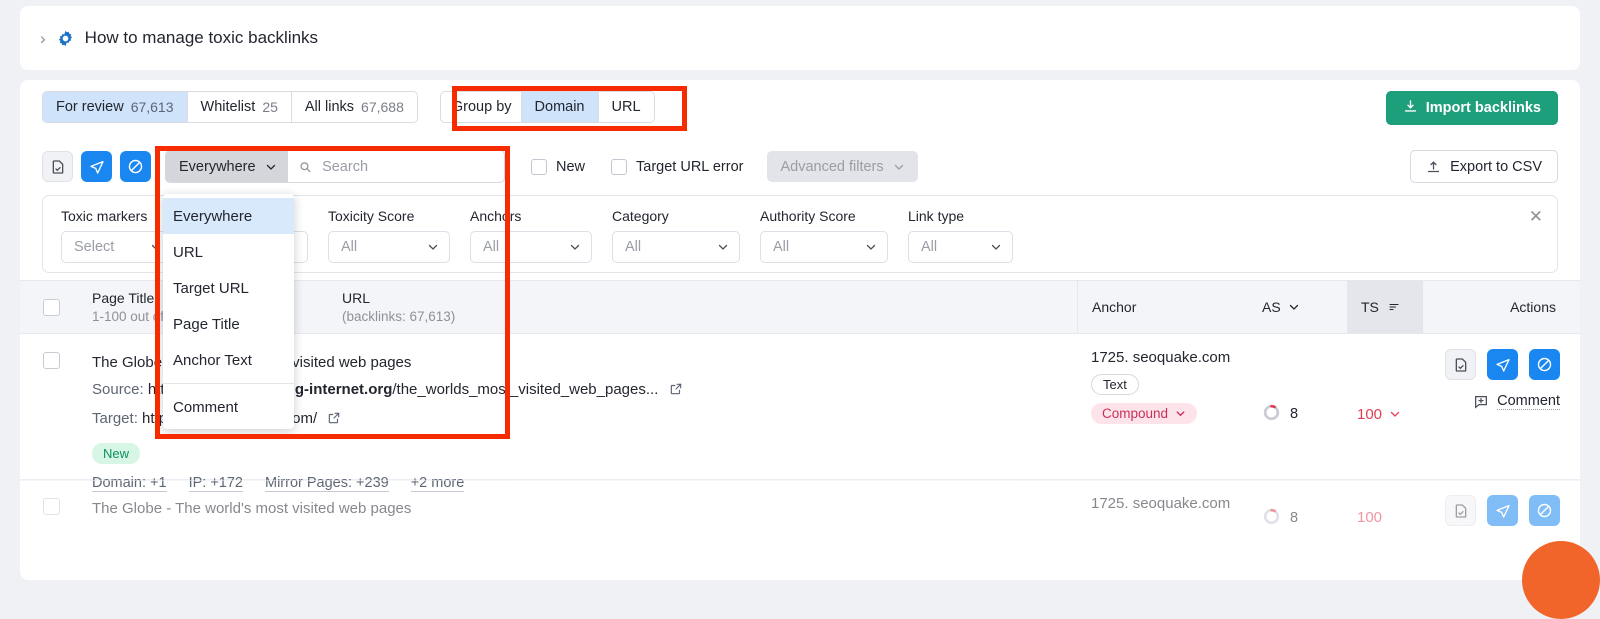 This screenshot has height=619, width=1600. What do you see at coordinates (228, 216) in the screenshot?
I see `scope-option-everywhere: Everywhere` at bounding box center [228, 216].